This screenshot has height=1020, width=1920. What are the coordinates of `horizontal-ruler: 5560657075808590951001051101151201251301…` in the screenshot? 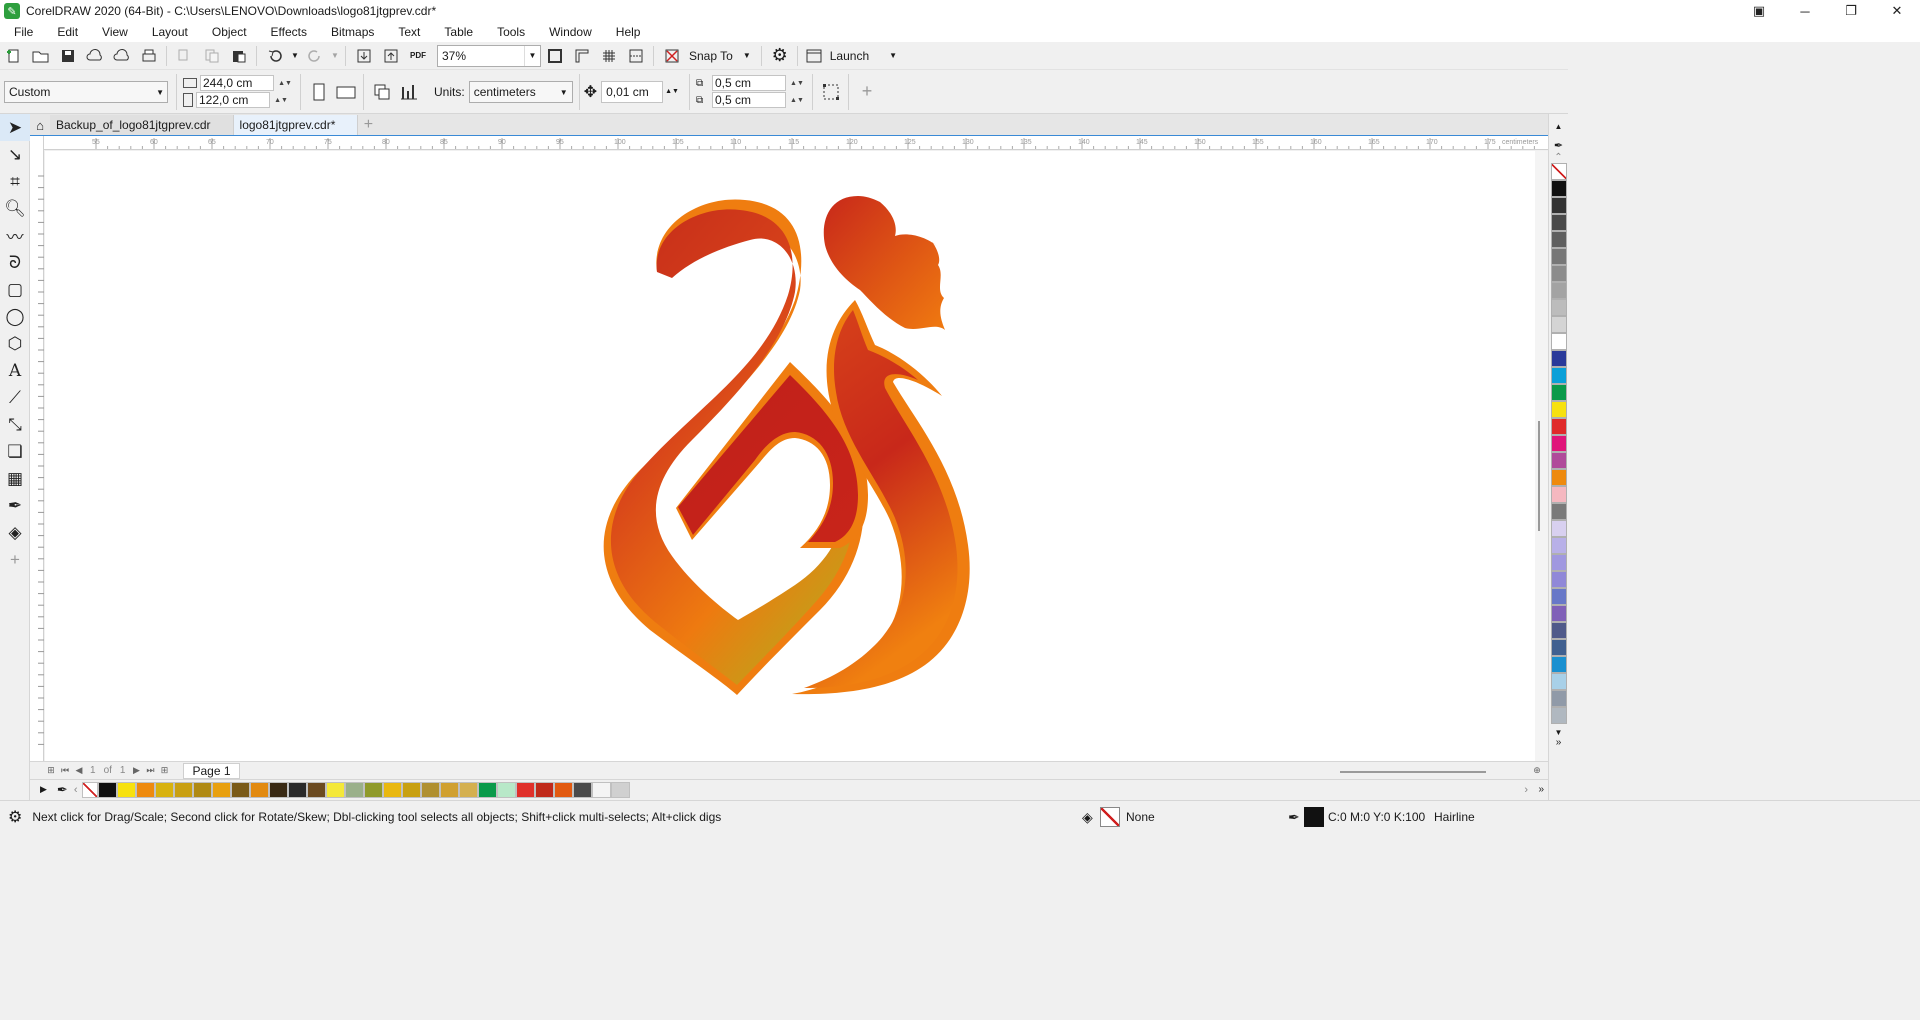 It's located at (796, 143).